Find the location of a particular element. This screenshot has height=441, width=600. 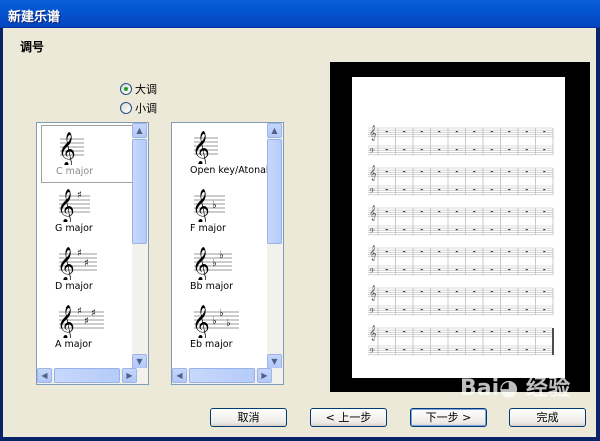

key-item: 𝄞 C major is located at coordinates (88, 154).